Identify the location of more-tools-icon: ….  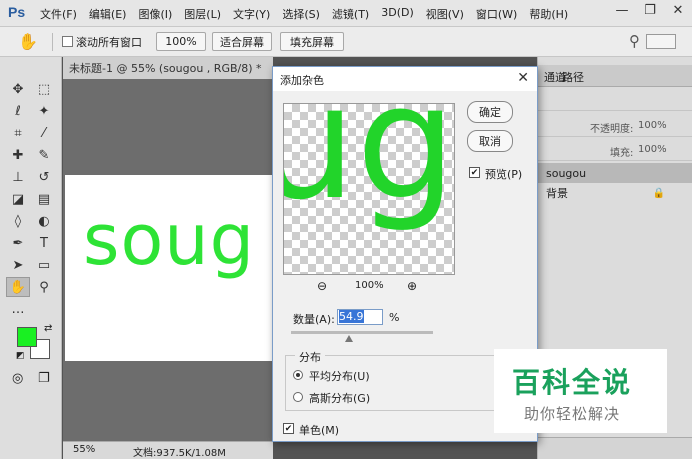
(18, 309).